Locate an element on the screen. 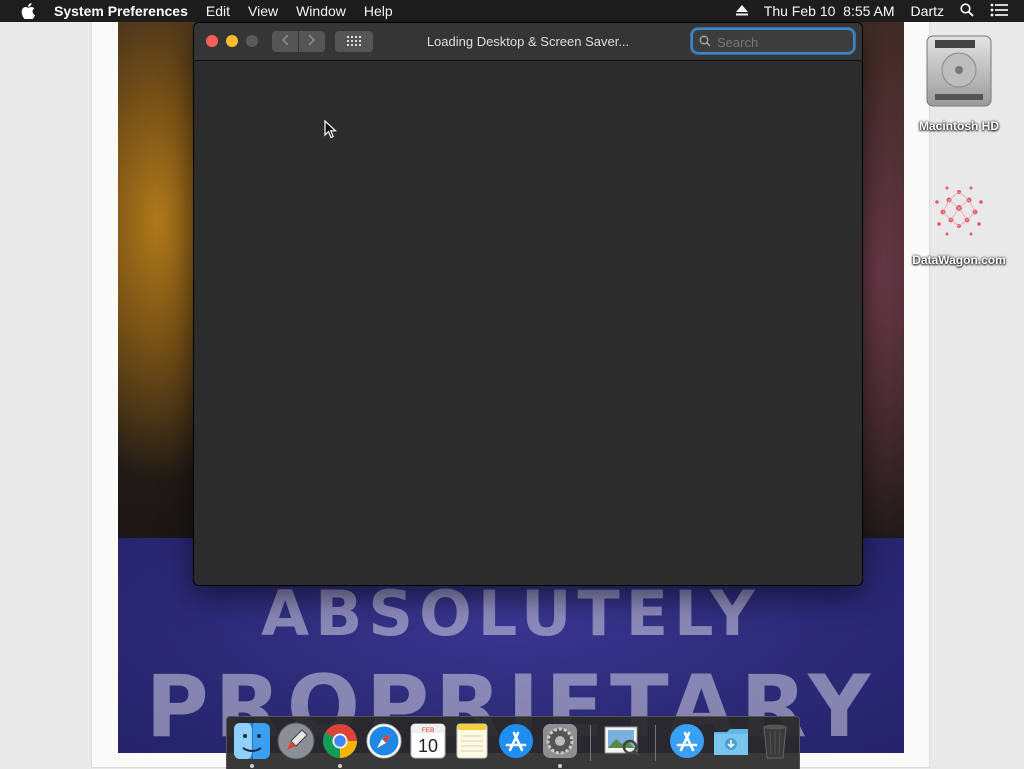  desktop-icon-macintosh-hd: Macintosh HD is located at coordinates (959, 81).